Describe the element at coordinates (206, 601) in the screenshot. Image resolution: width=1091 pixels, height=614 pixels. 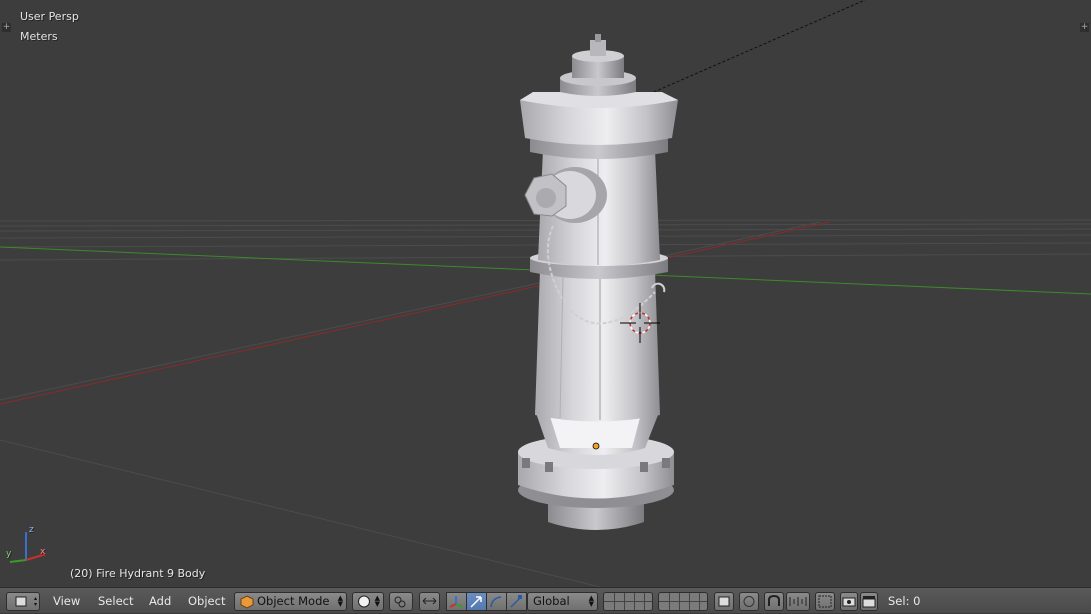
I see `menu-object: Object` at that location.